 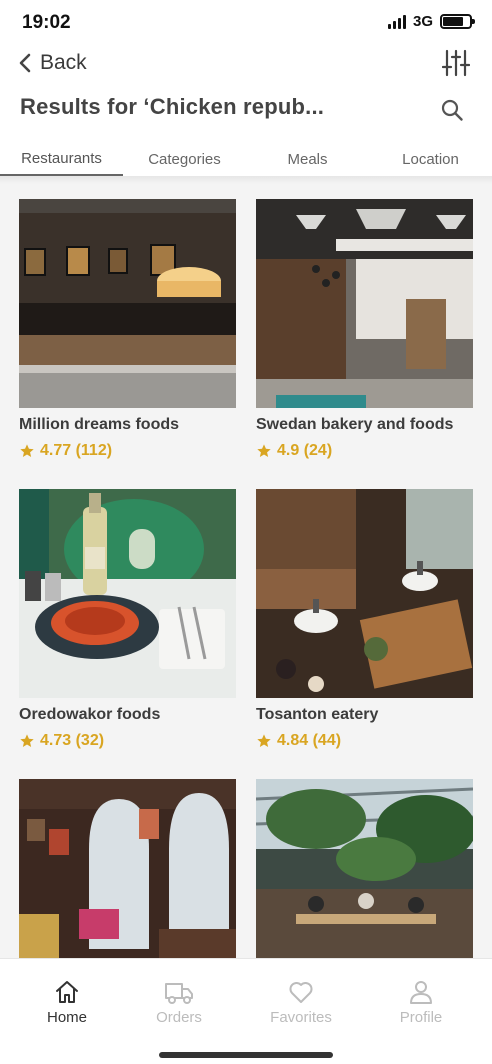 What do you see at coordinates (127, 741) in the screenshot?
I see `restaurant-rating: 4.73 (32)` at bounding box center [127, 741].